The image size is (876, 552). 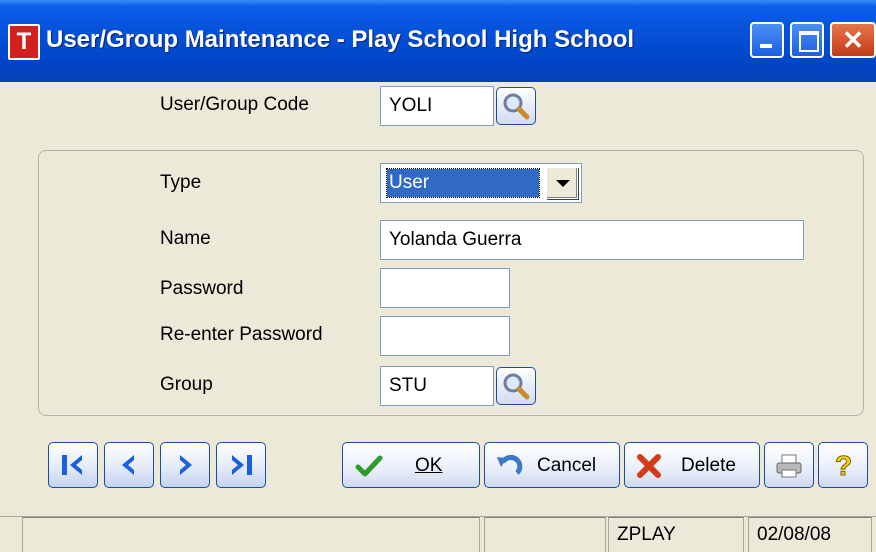 I want to click on print-button, so click(x=789, y=465).